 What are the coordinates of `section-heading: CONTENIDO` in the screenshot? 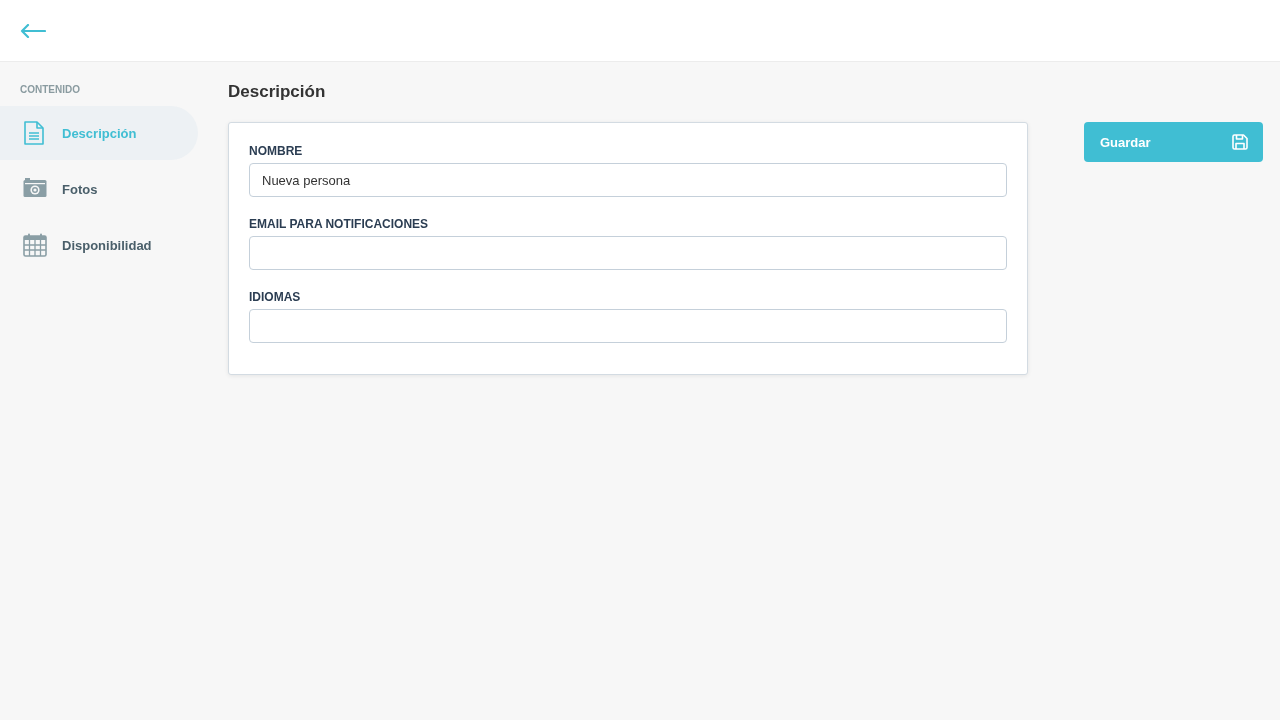 It's located at (49, 90).